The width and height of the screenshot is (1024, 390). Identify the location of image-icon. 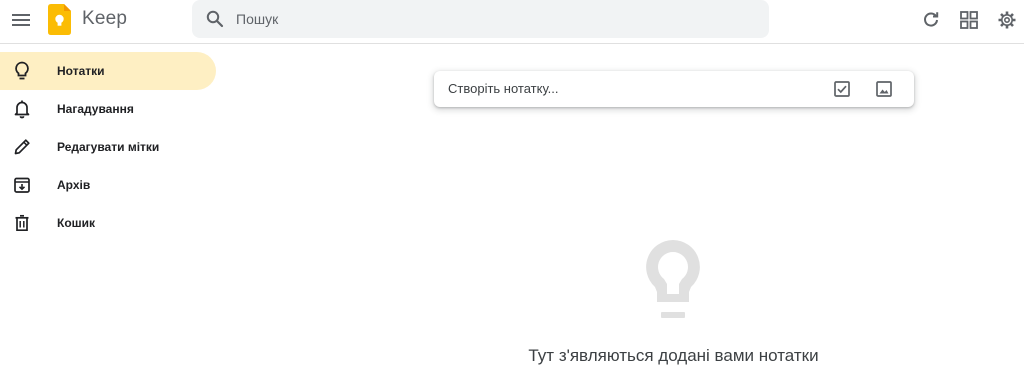
(884, 89).